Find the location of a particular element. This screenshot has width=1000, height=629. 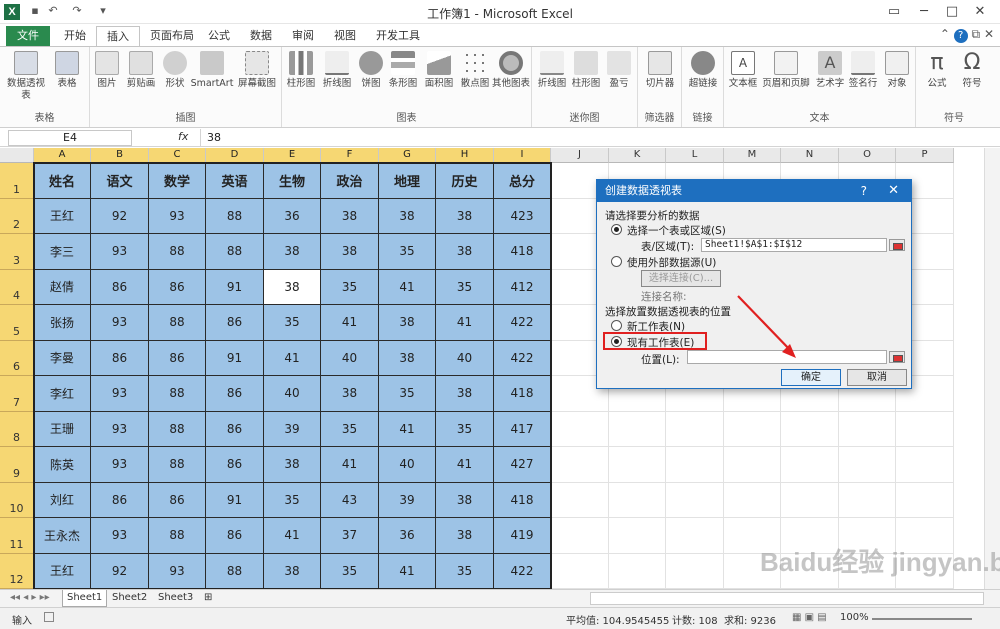

radio-new-sheet is located at coordinates (616, 325).